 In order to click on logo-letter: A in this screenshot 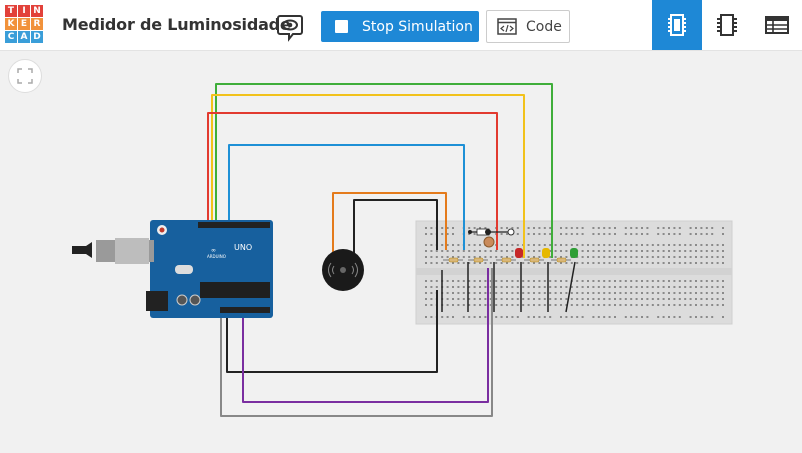, I will do `click(24, 37)`.